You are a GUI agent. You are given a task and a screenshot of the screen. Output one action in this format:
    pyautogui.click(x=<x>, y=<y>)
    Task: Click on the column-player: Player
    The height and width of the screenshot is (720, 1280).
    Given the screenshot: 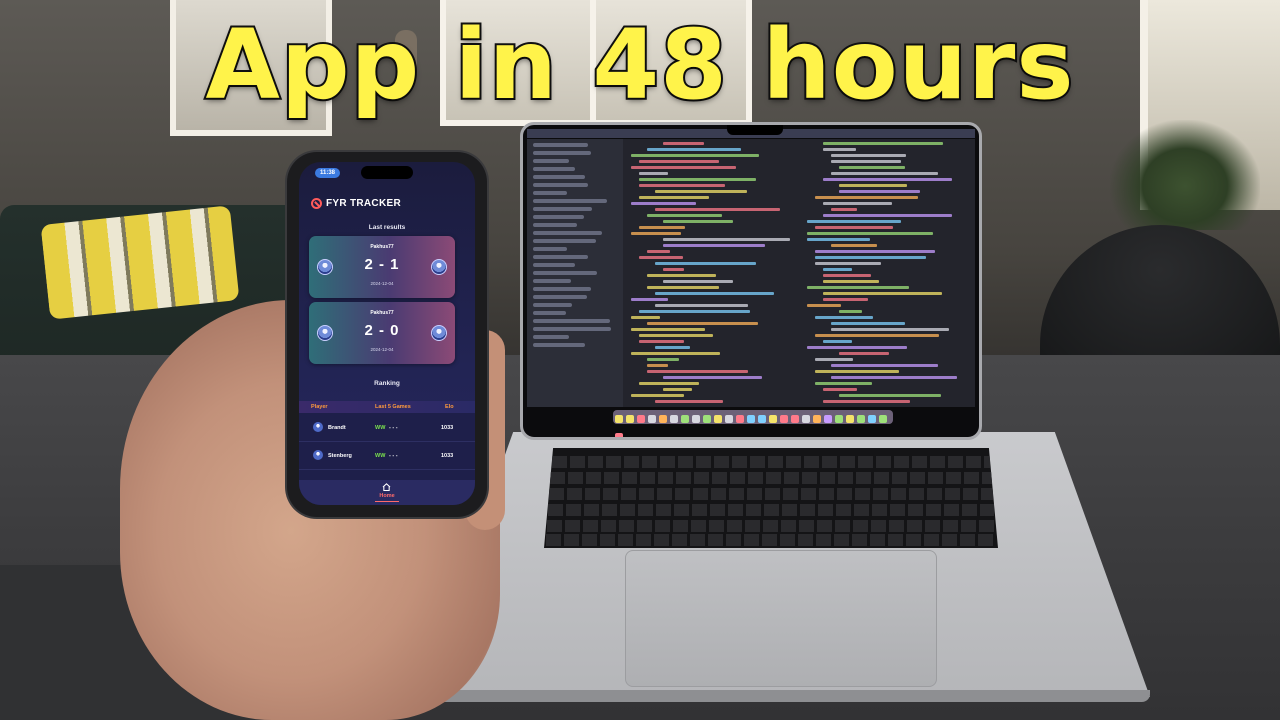 What is the action you would take?
    pyautogui.click(x=319, y=407)
    